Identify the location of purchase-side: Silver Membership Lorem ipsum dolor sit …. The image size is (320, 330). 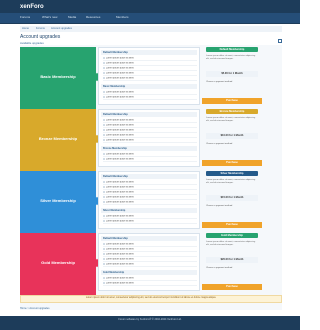
(232, 200).